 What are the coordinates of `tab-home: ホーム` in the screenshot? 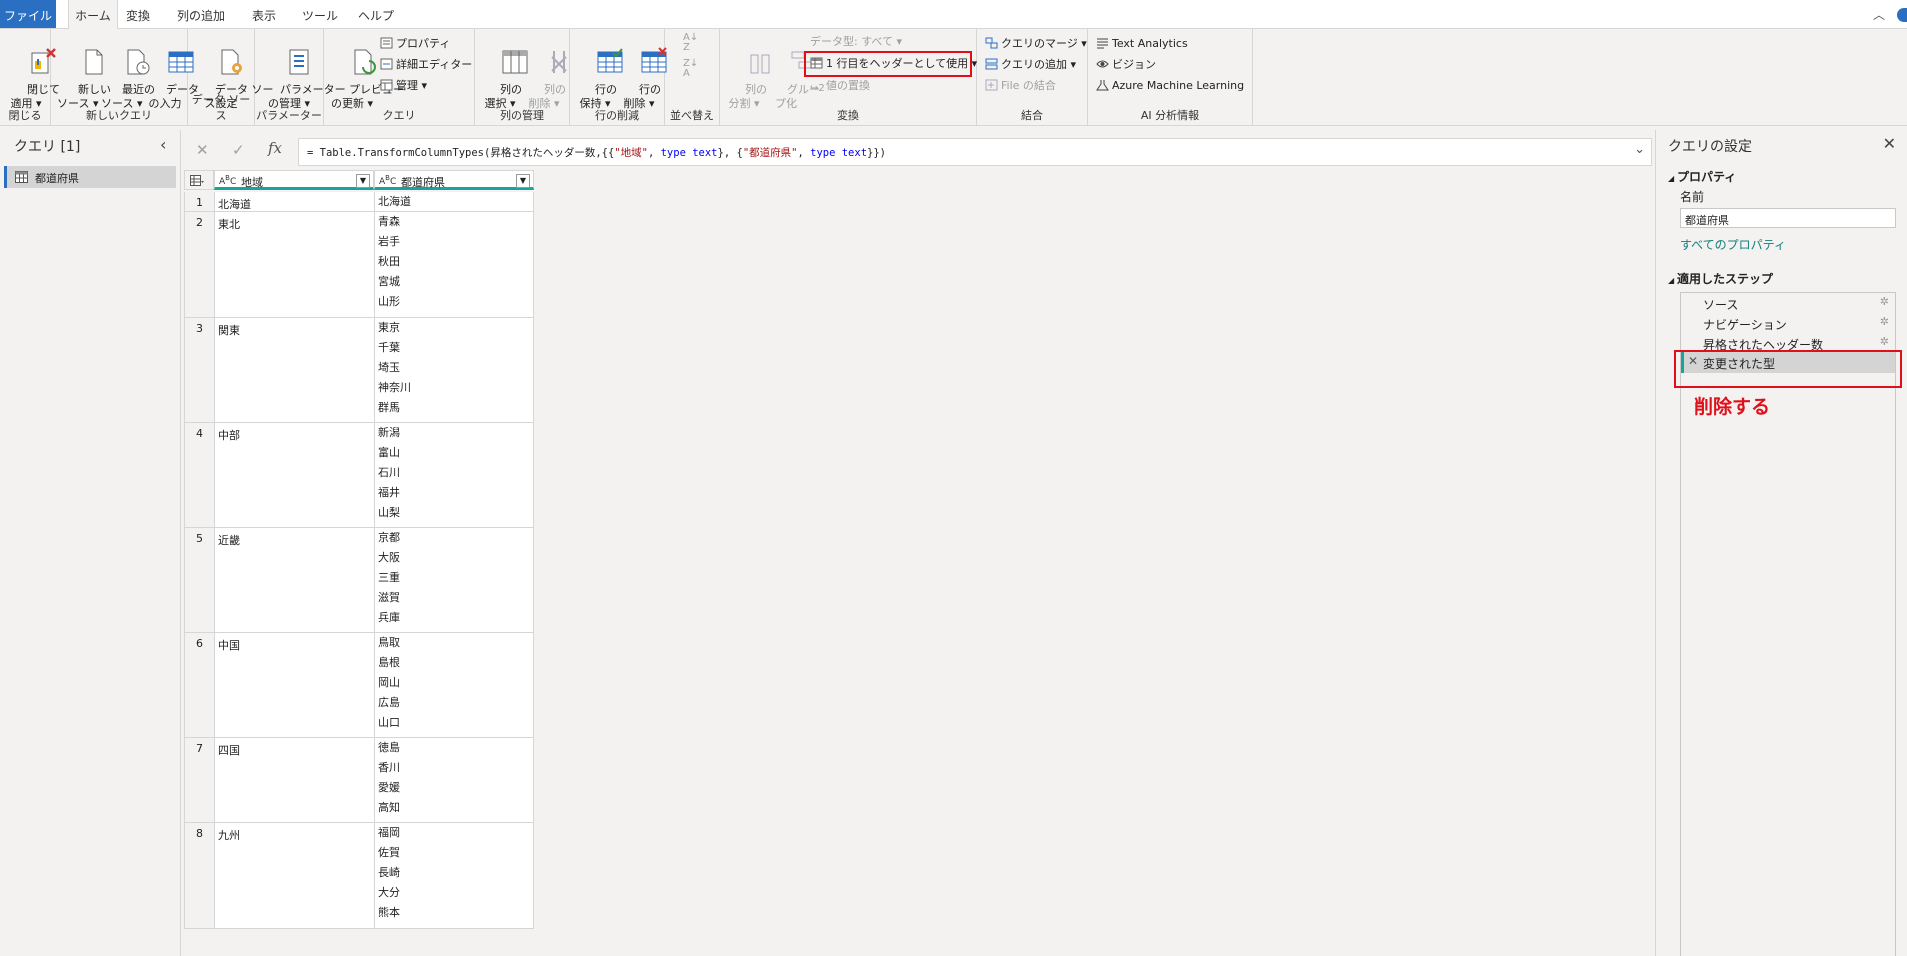 It's located at (93, 14).